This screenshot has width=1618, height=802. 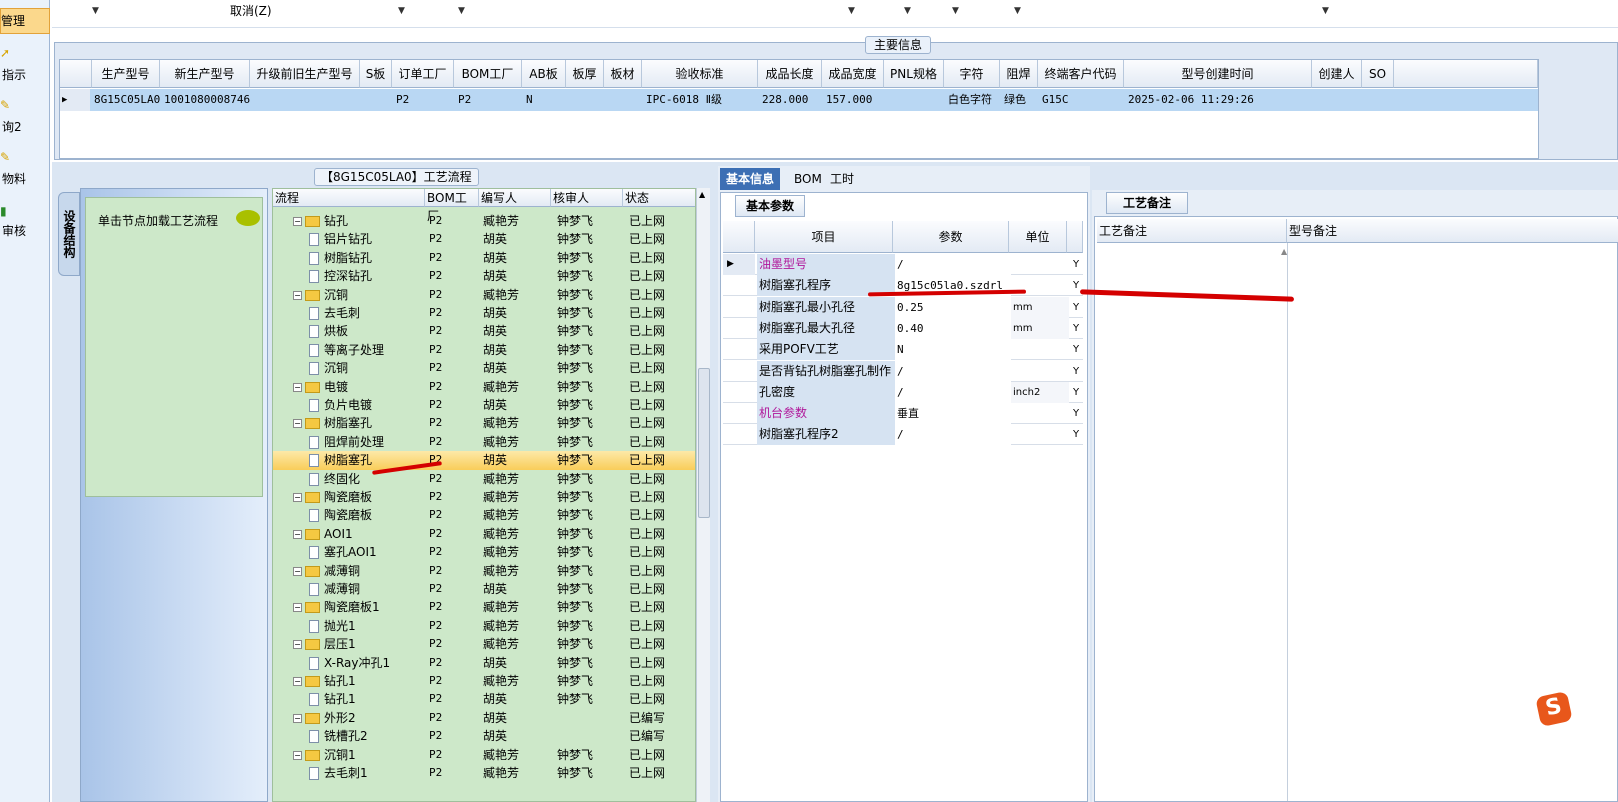 I want to click on tree-node: − 树脂塞孔, so click(x=332, y=423).